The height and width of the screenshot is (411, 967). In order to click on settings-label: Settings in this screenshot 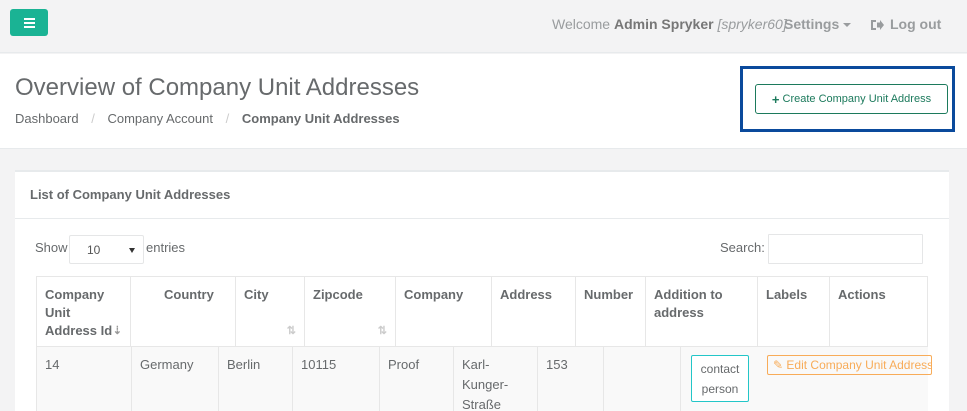, I will do `click(812, 24)`.